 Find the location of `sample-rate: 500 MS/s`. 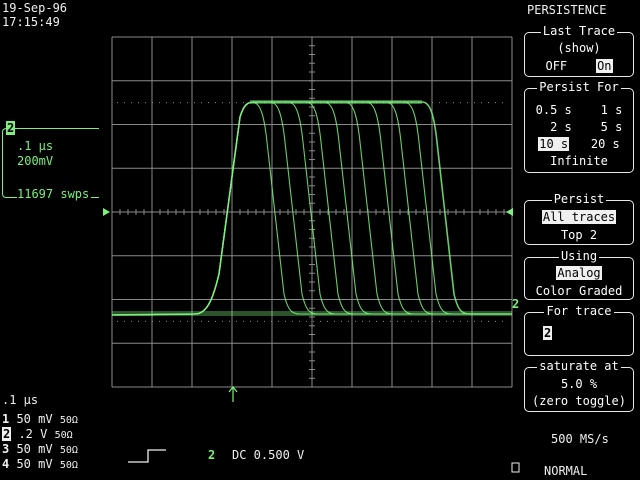

sample-rate: 500 MS/s is located at coordinates (580, 439).